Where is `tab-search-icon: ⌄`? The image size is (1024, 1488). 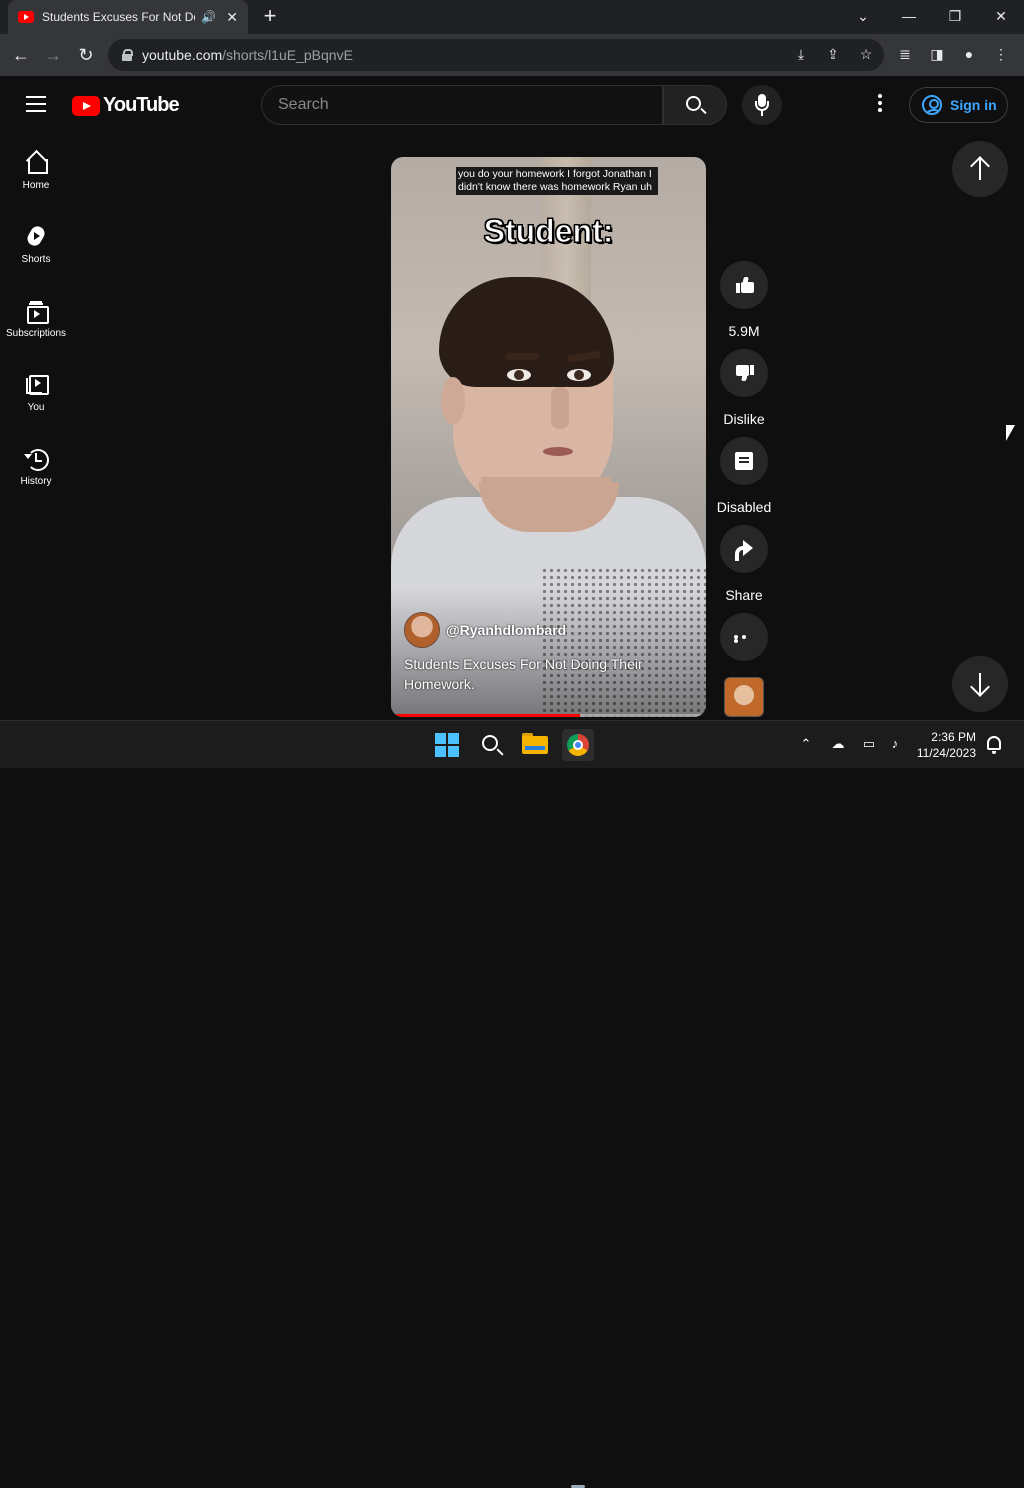
tab-search-icon: ⌄ is located at coordinates (863, 17).